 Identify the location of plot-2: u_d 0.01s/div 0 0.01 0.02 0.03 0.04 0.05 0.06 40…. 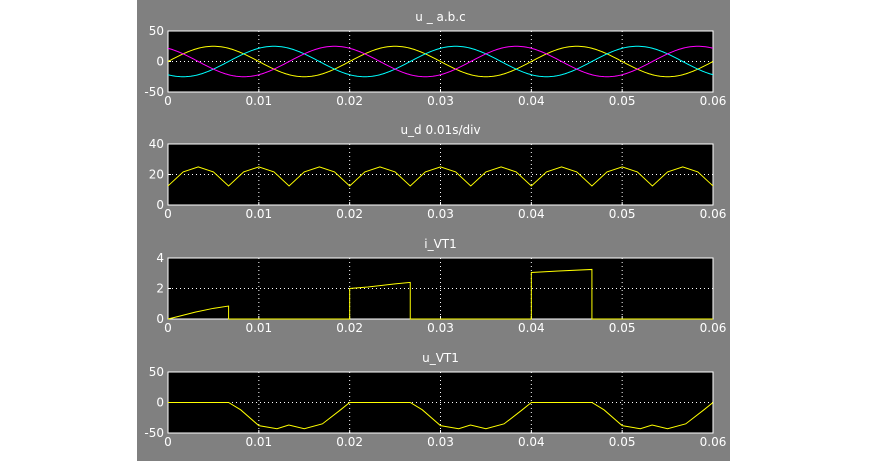
(438, 172).